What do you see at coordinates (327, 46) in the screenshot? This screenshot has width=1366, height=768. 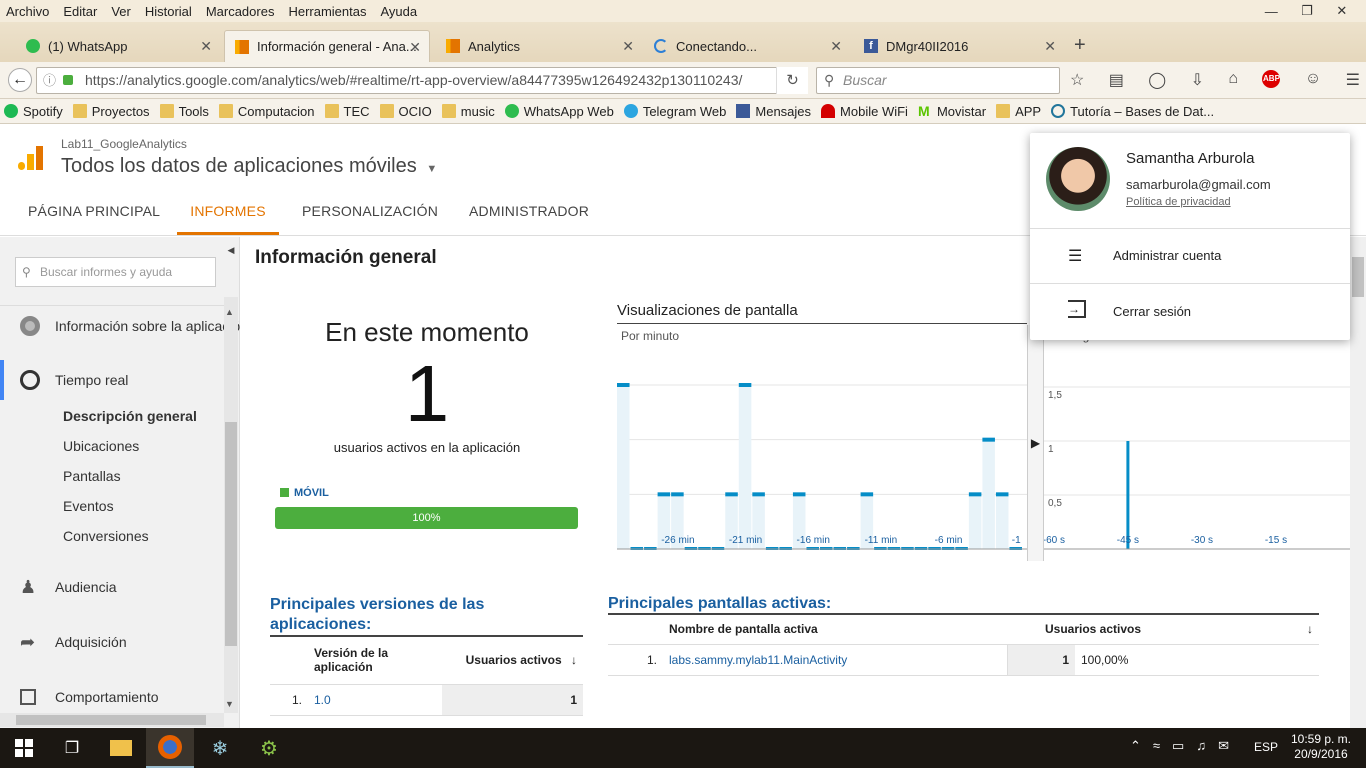 I see `tab-informacion-general: Información general - Ana... ✕` at bounding box center [327, 46].